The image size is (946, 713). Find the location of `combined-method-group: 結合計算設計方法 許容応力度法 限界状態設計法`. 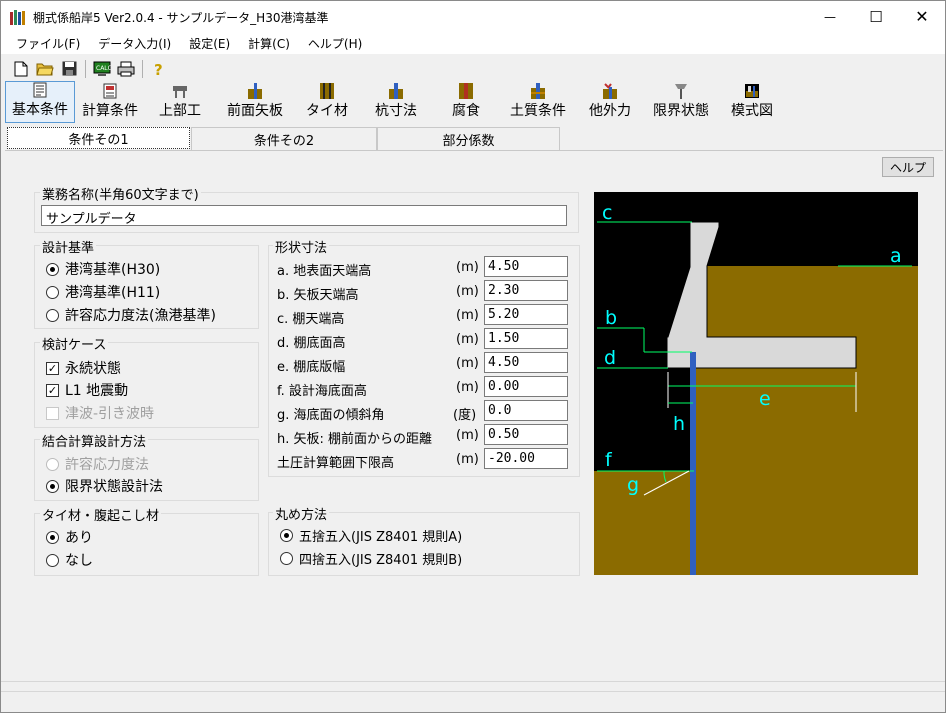

combined-method-group: 結合計算設計方法 許容応力度法 限界状態設計法 is located at coordinates (146, 466).